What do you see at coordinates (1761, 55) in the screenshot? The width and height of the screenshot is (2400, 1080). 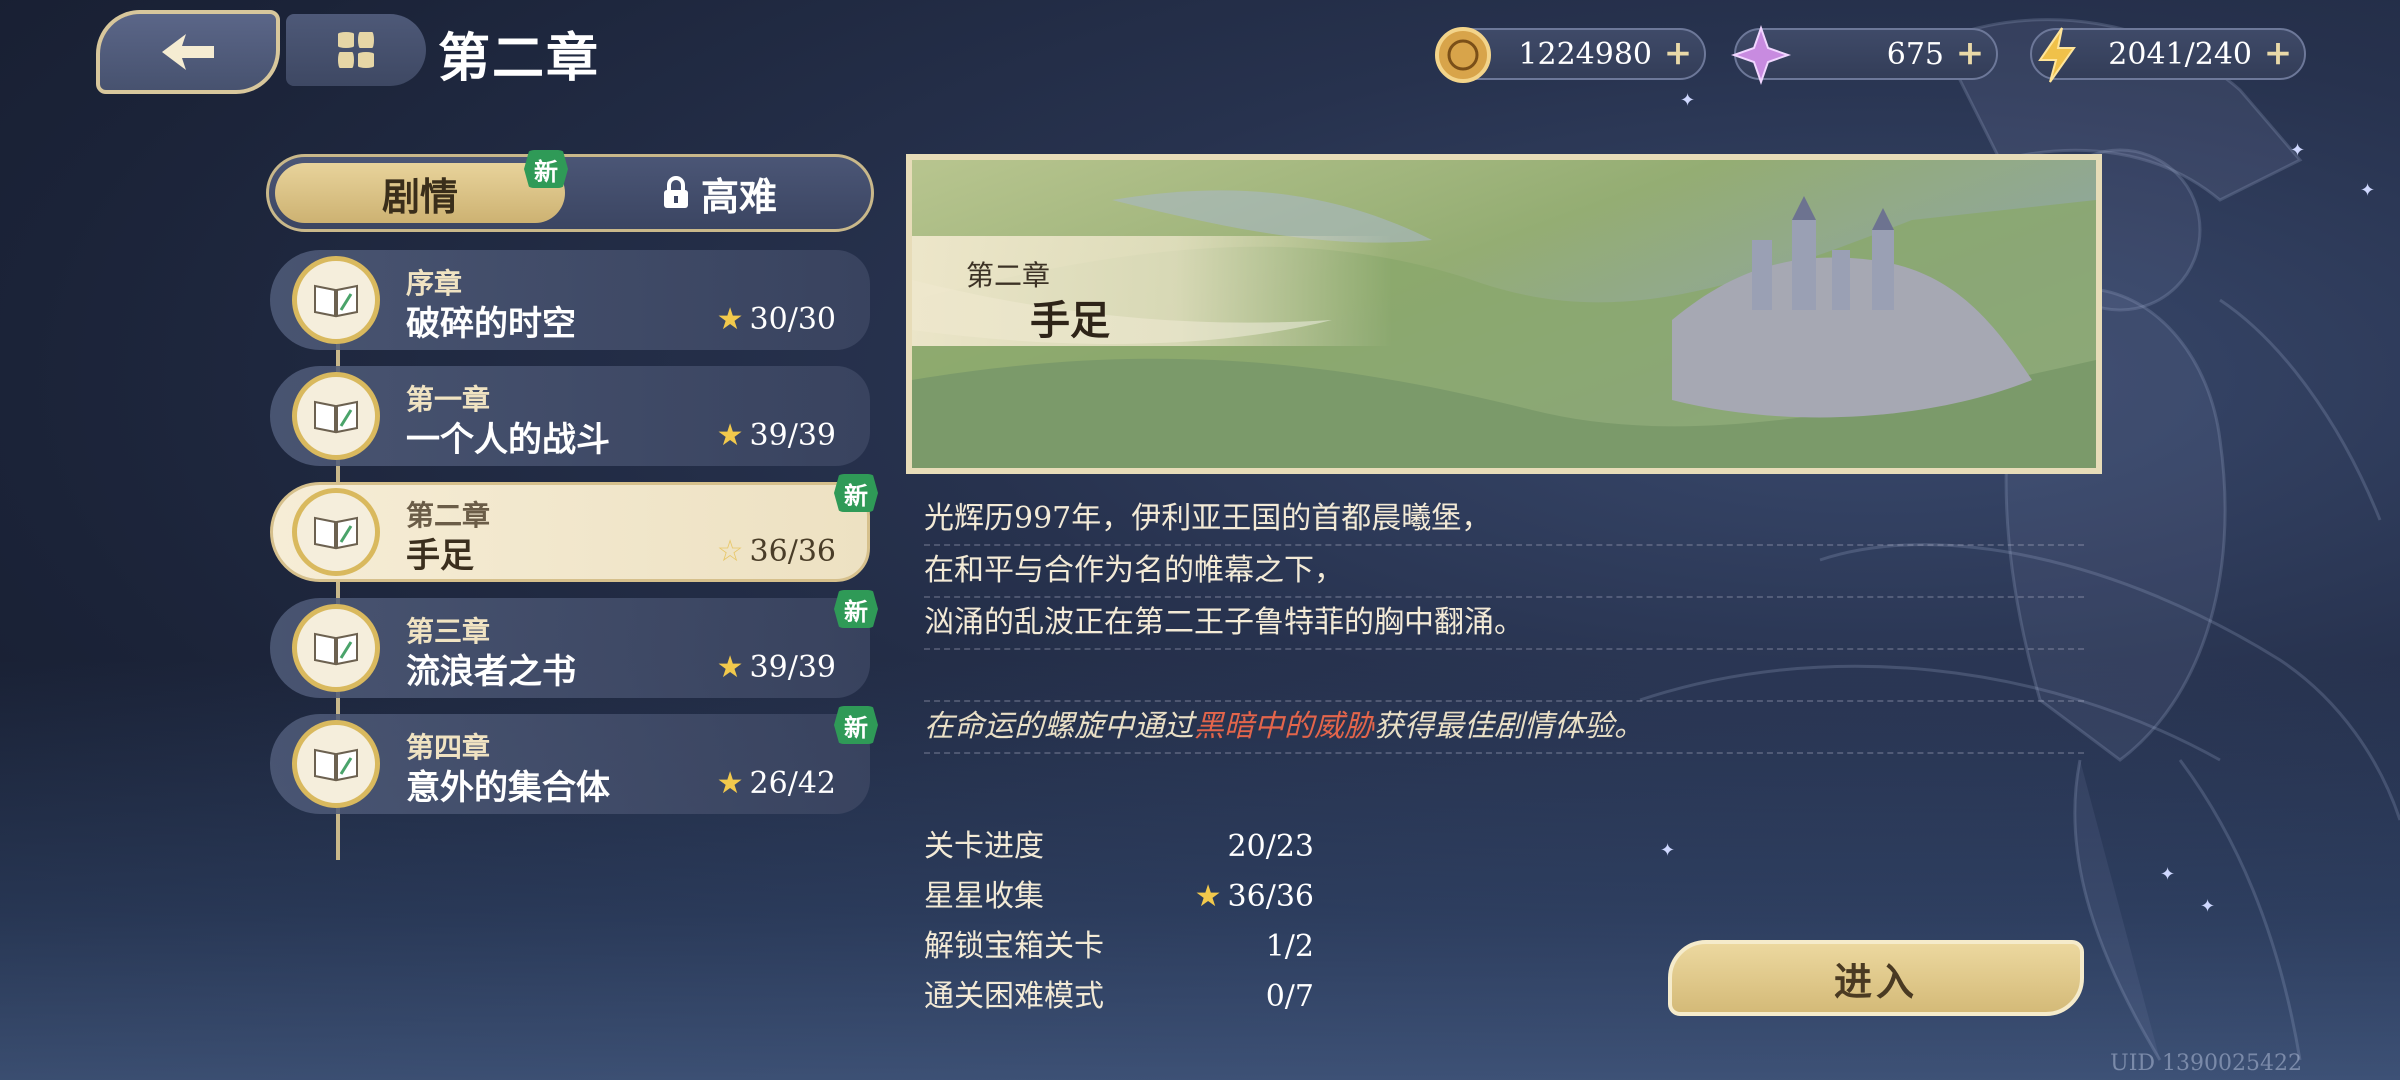 I see `crystal-icon` at bounding box center [1761, 55].